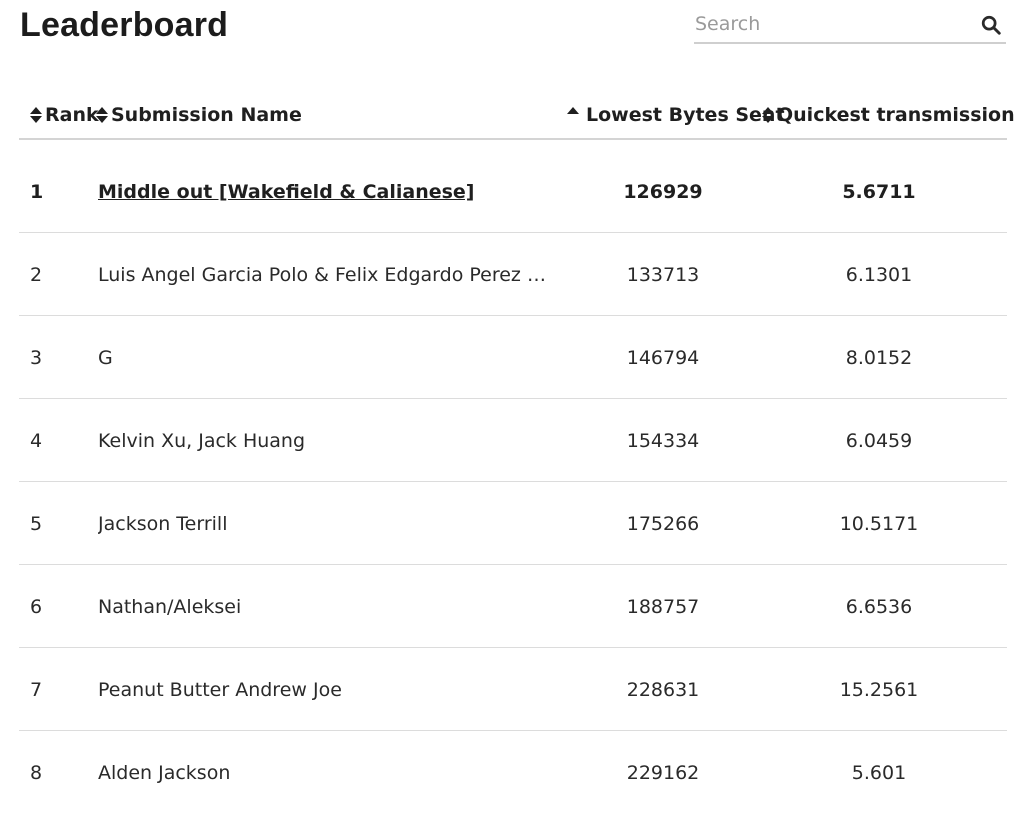  Describe the element at coordinates (220, 690) in the screenshot. I see `submission-name-cell: Peanut Butter Andrew Joe` at that location.